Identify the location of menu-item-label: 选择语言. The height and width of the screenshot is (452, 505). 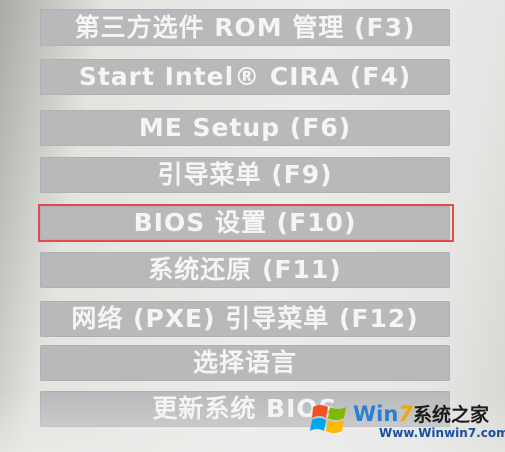
(244, 362).